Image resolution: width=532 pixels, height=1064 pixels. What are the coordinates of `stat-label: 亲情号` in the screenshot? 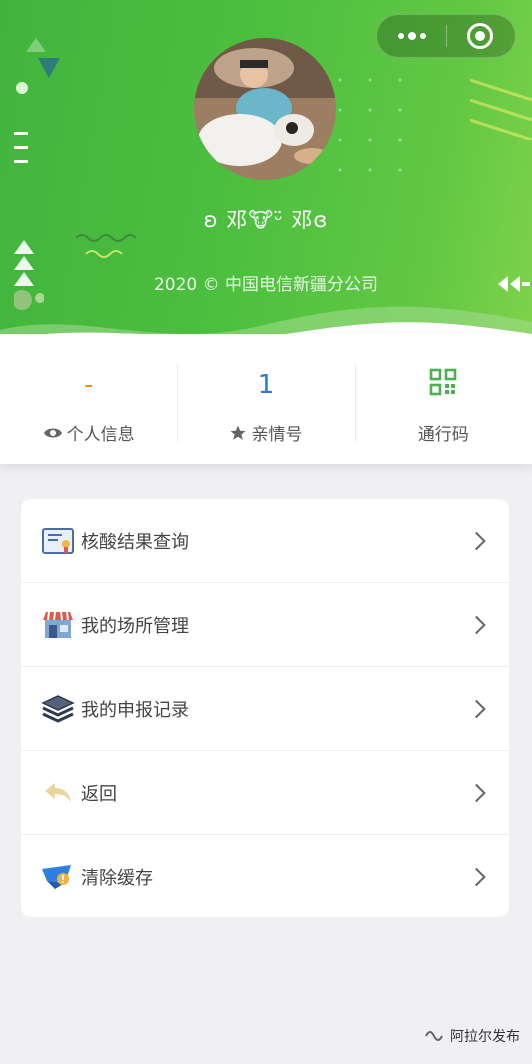 It's located at (277, 435).